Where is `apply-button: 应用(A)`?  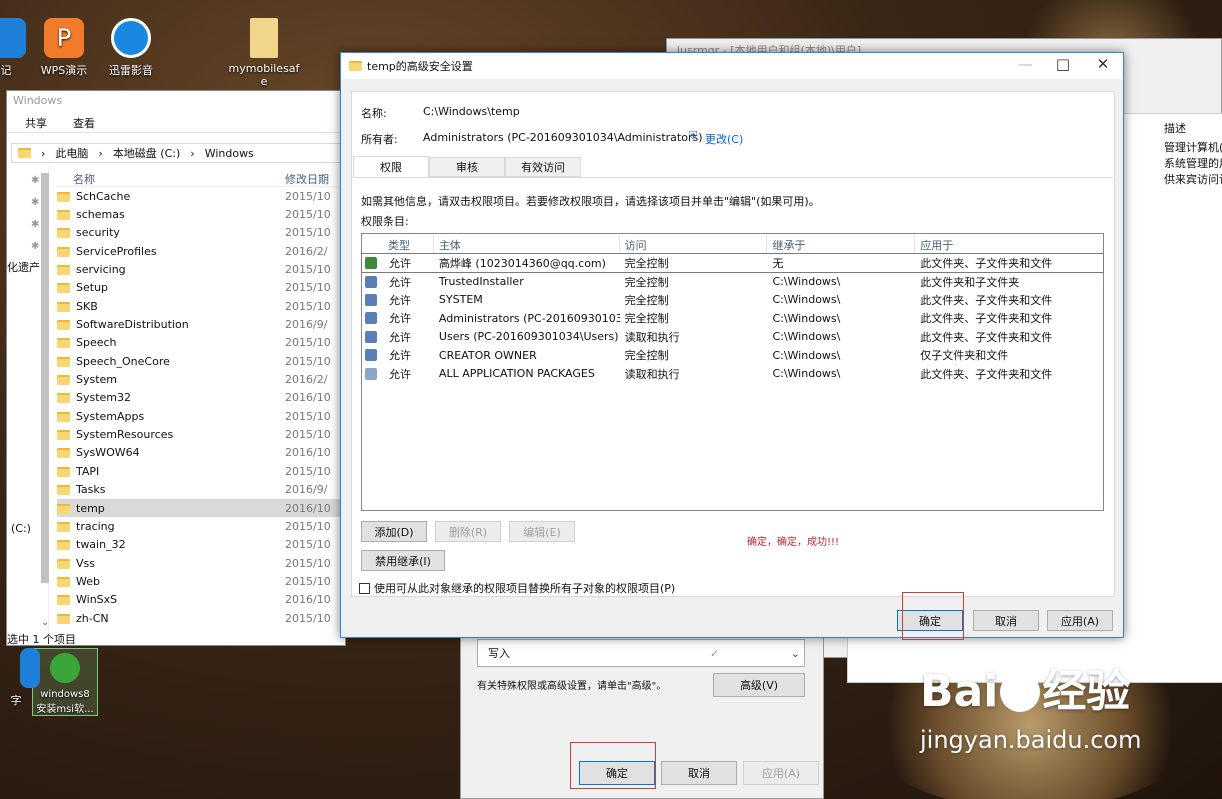
apply-button: 应用(A) is located at coordinates (1080, 620).